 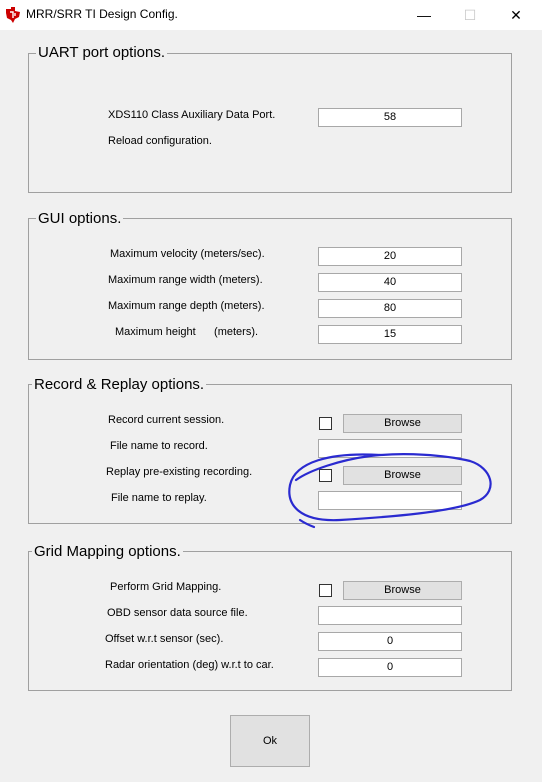 What do you see at coordinates (271, 15) in the screenshot?
I see `title-bar: MRR/SRR TI Design Config. — ☐ ✕` at bounding box center [271, 15].